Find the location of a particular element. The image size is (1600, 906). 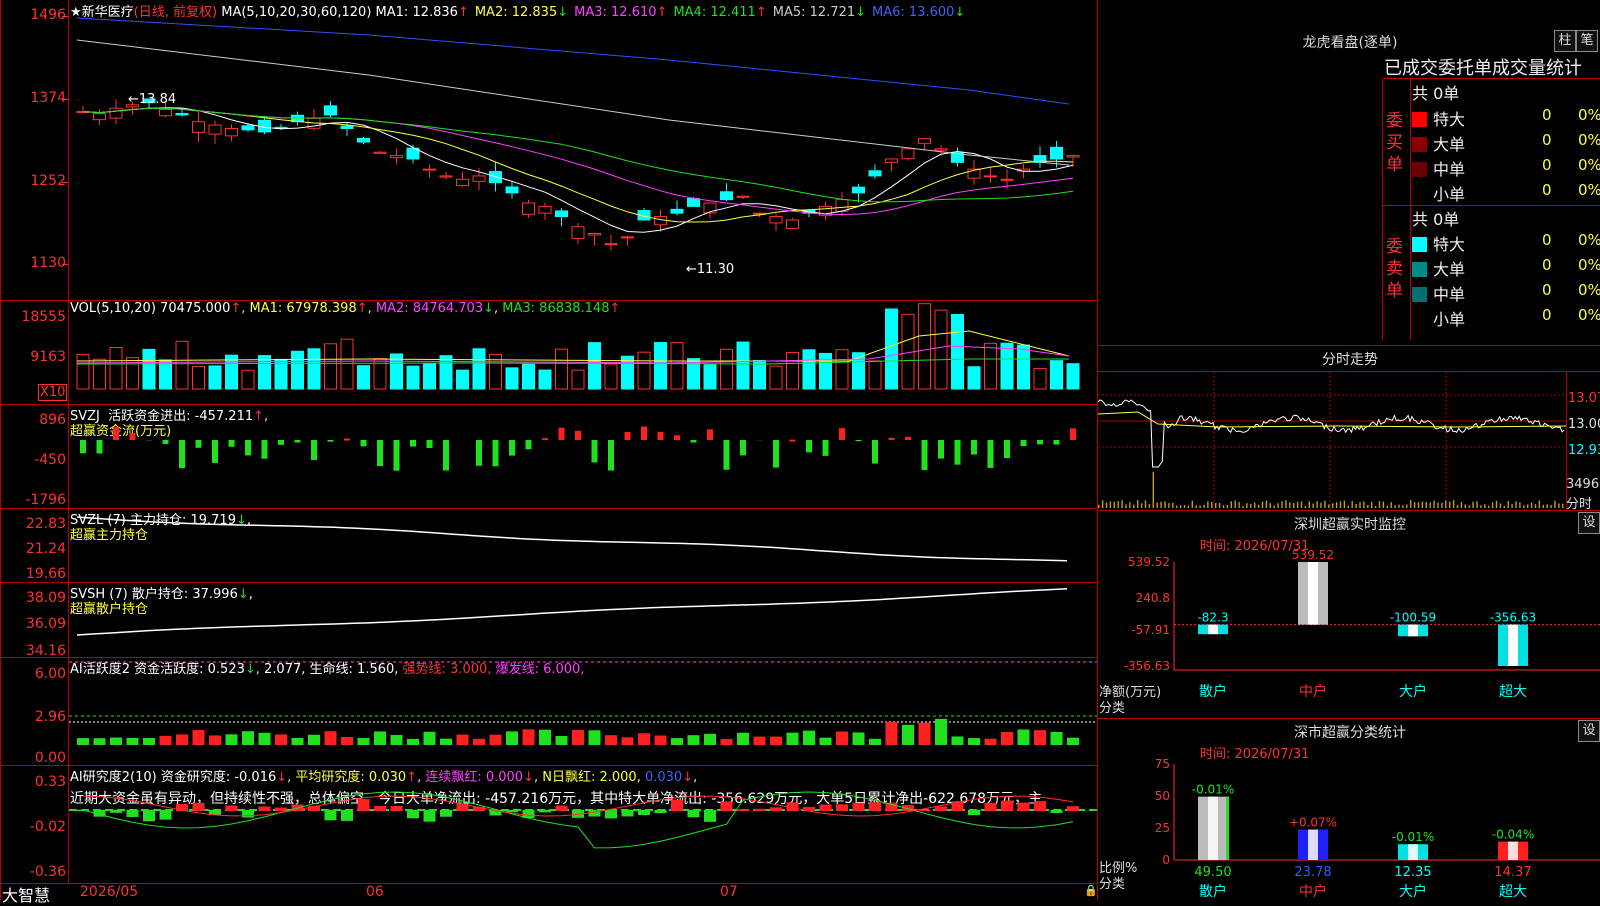

capital-flow-chart is located at coordinates (583, 456).